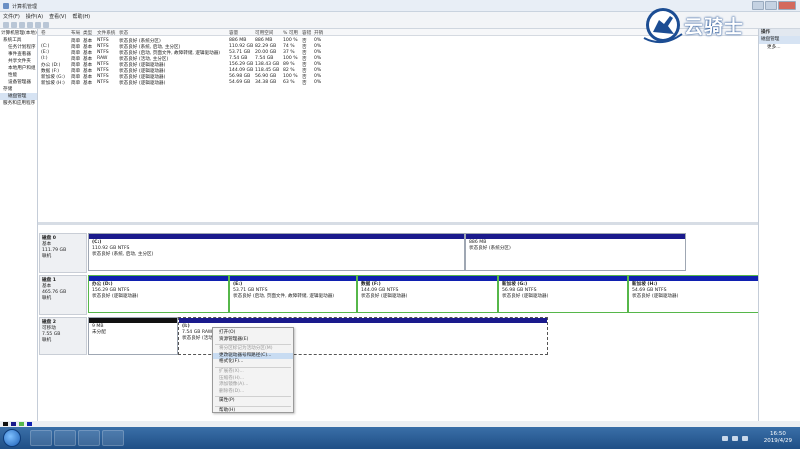  I want to click on clock-time: 16:50, so click(777, 434).